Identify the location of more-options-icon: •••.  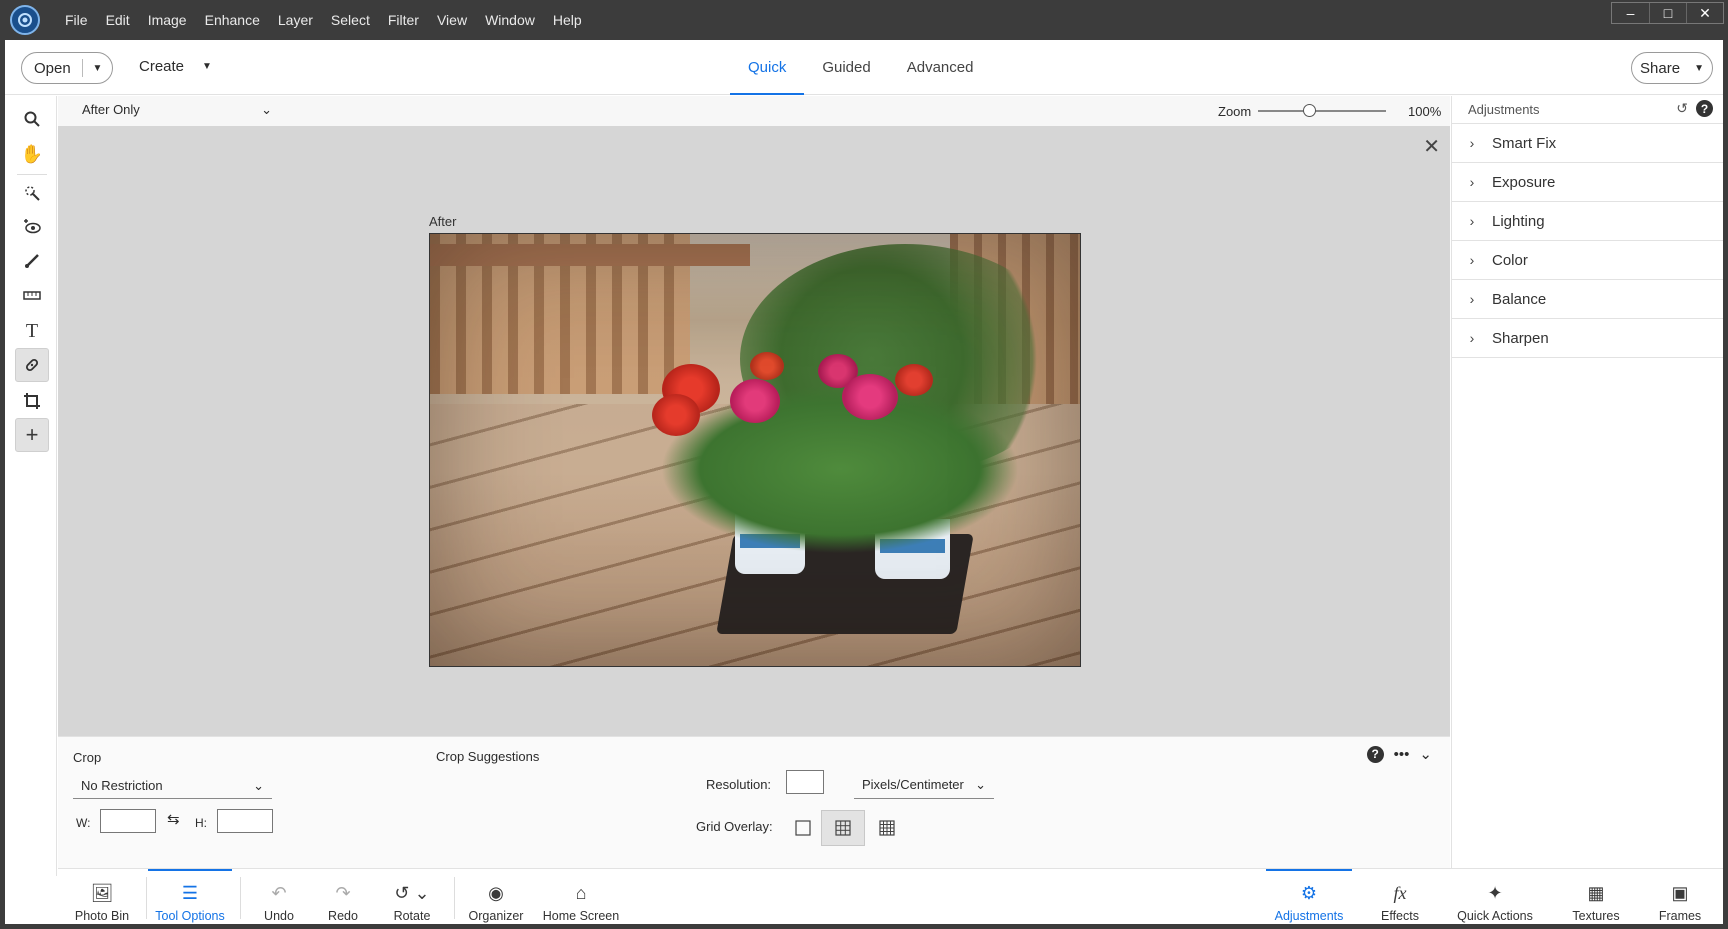
(1402, 754).